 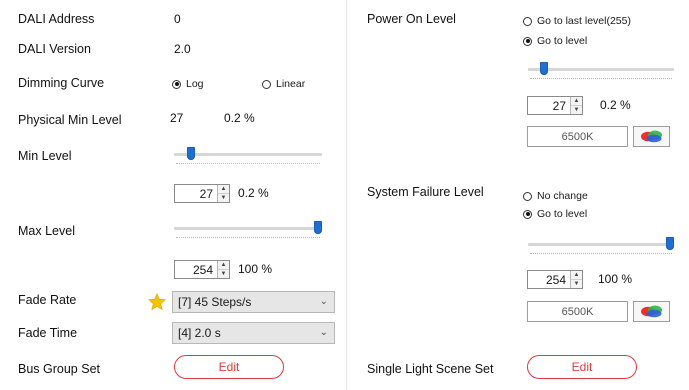 I want to click on power-on-spinner: 27 ▲ ▼, so click(x=555, y=105).